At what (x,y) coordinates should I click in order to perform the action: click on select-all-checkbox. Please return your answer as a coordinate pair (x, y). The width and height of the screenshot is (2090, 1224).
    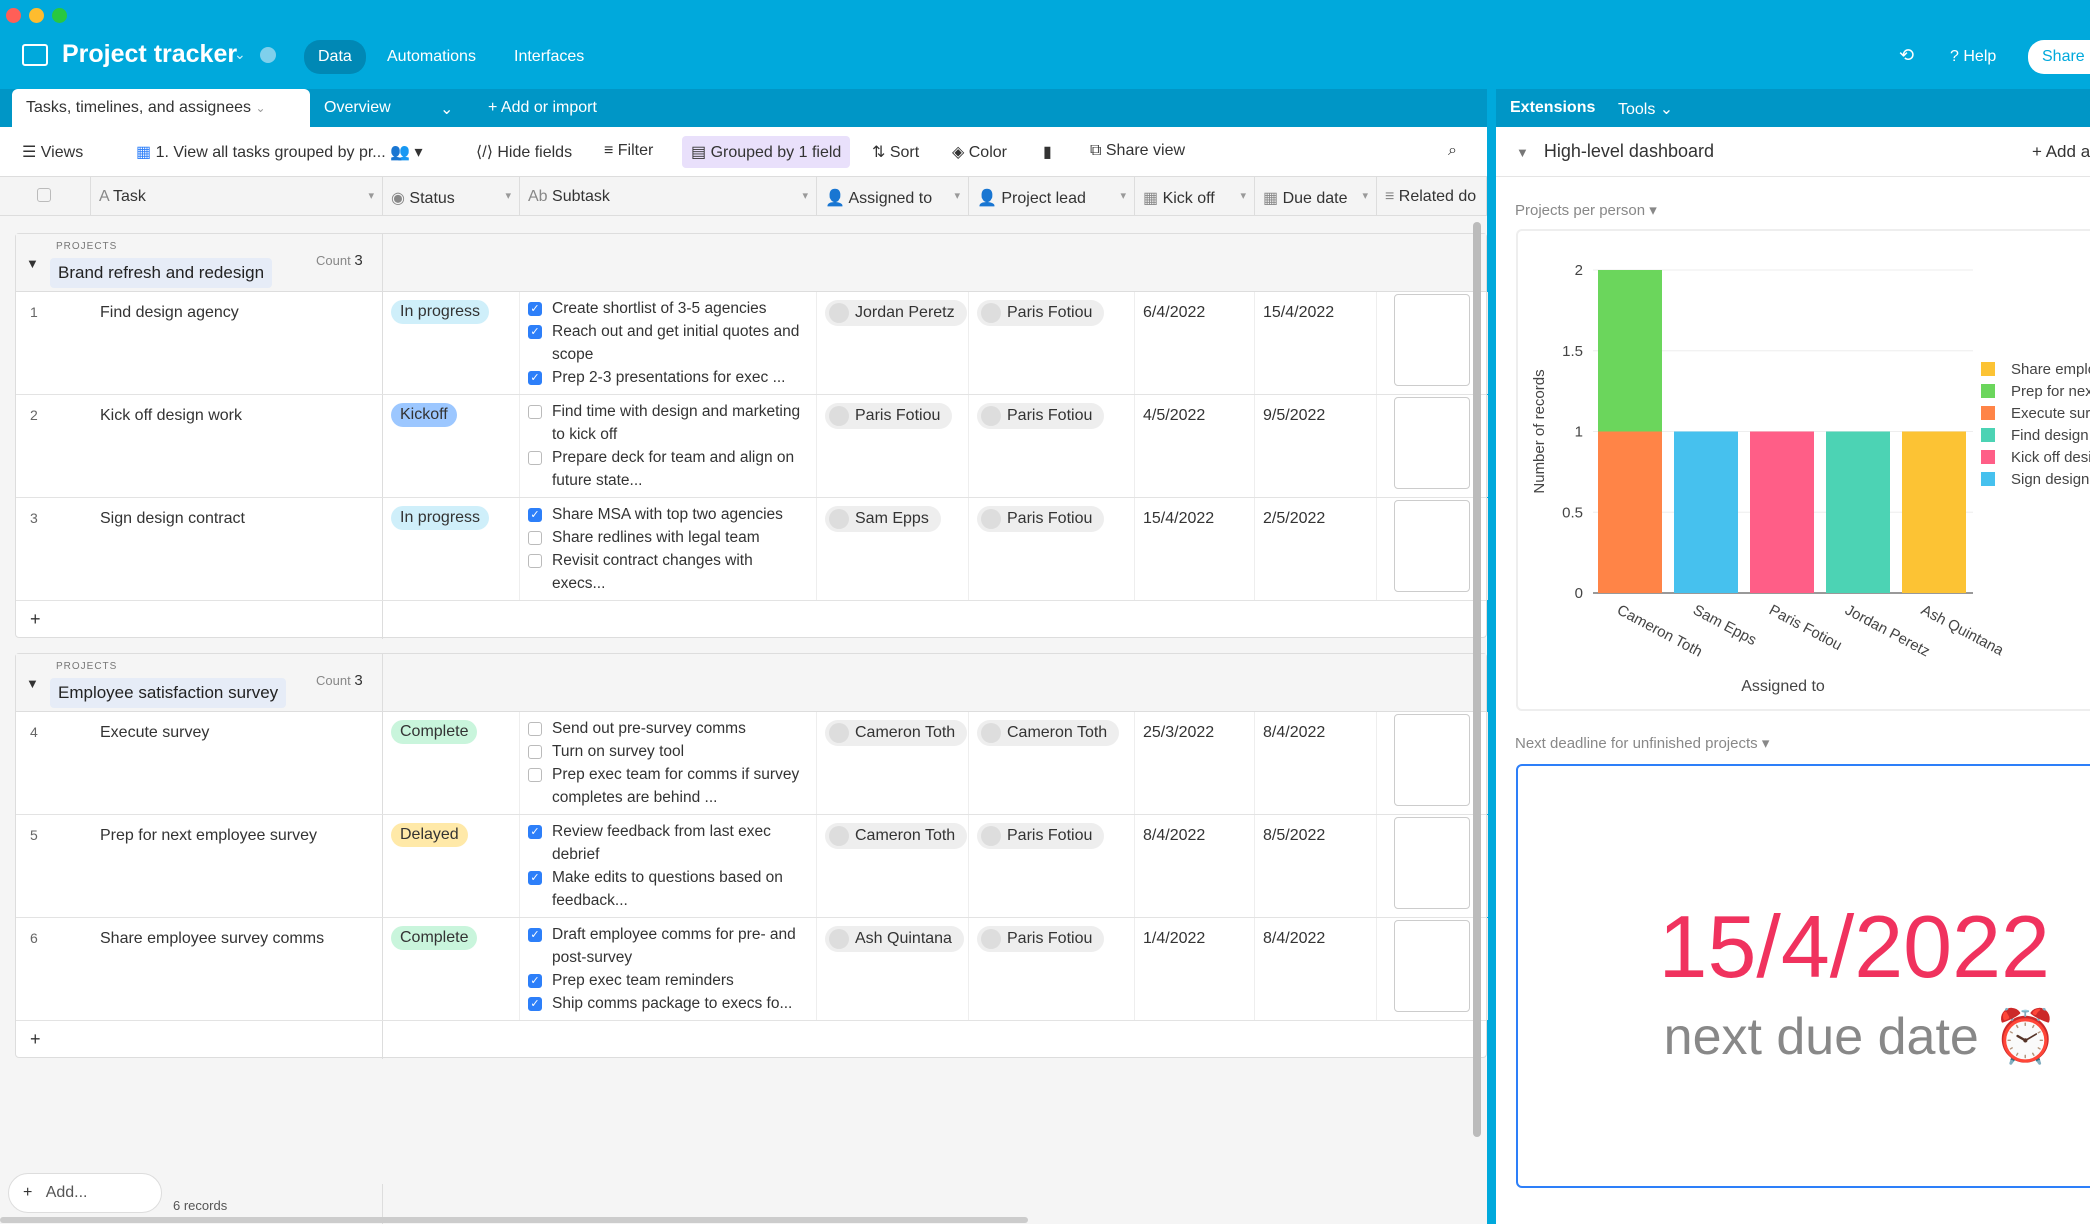
    Looking at the image, I should click on (53, 196).